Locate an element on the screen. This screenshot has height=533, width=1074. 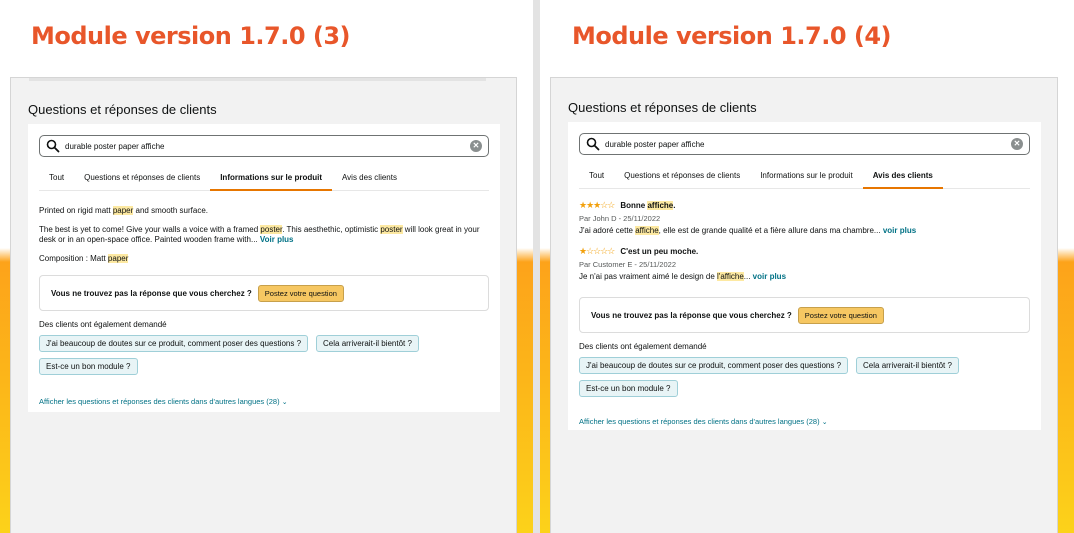
review-title: C'est un peu moche. is located at coordinates (659, 251).